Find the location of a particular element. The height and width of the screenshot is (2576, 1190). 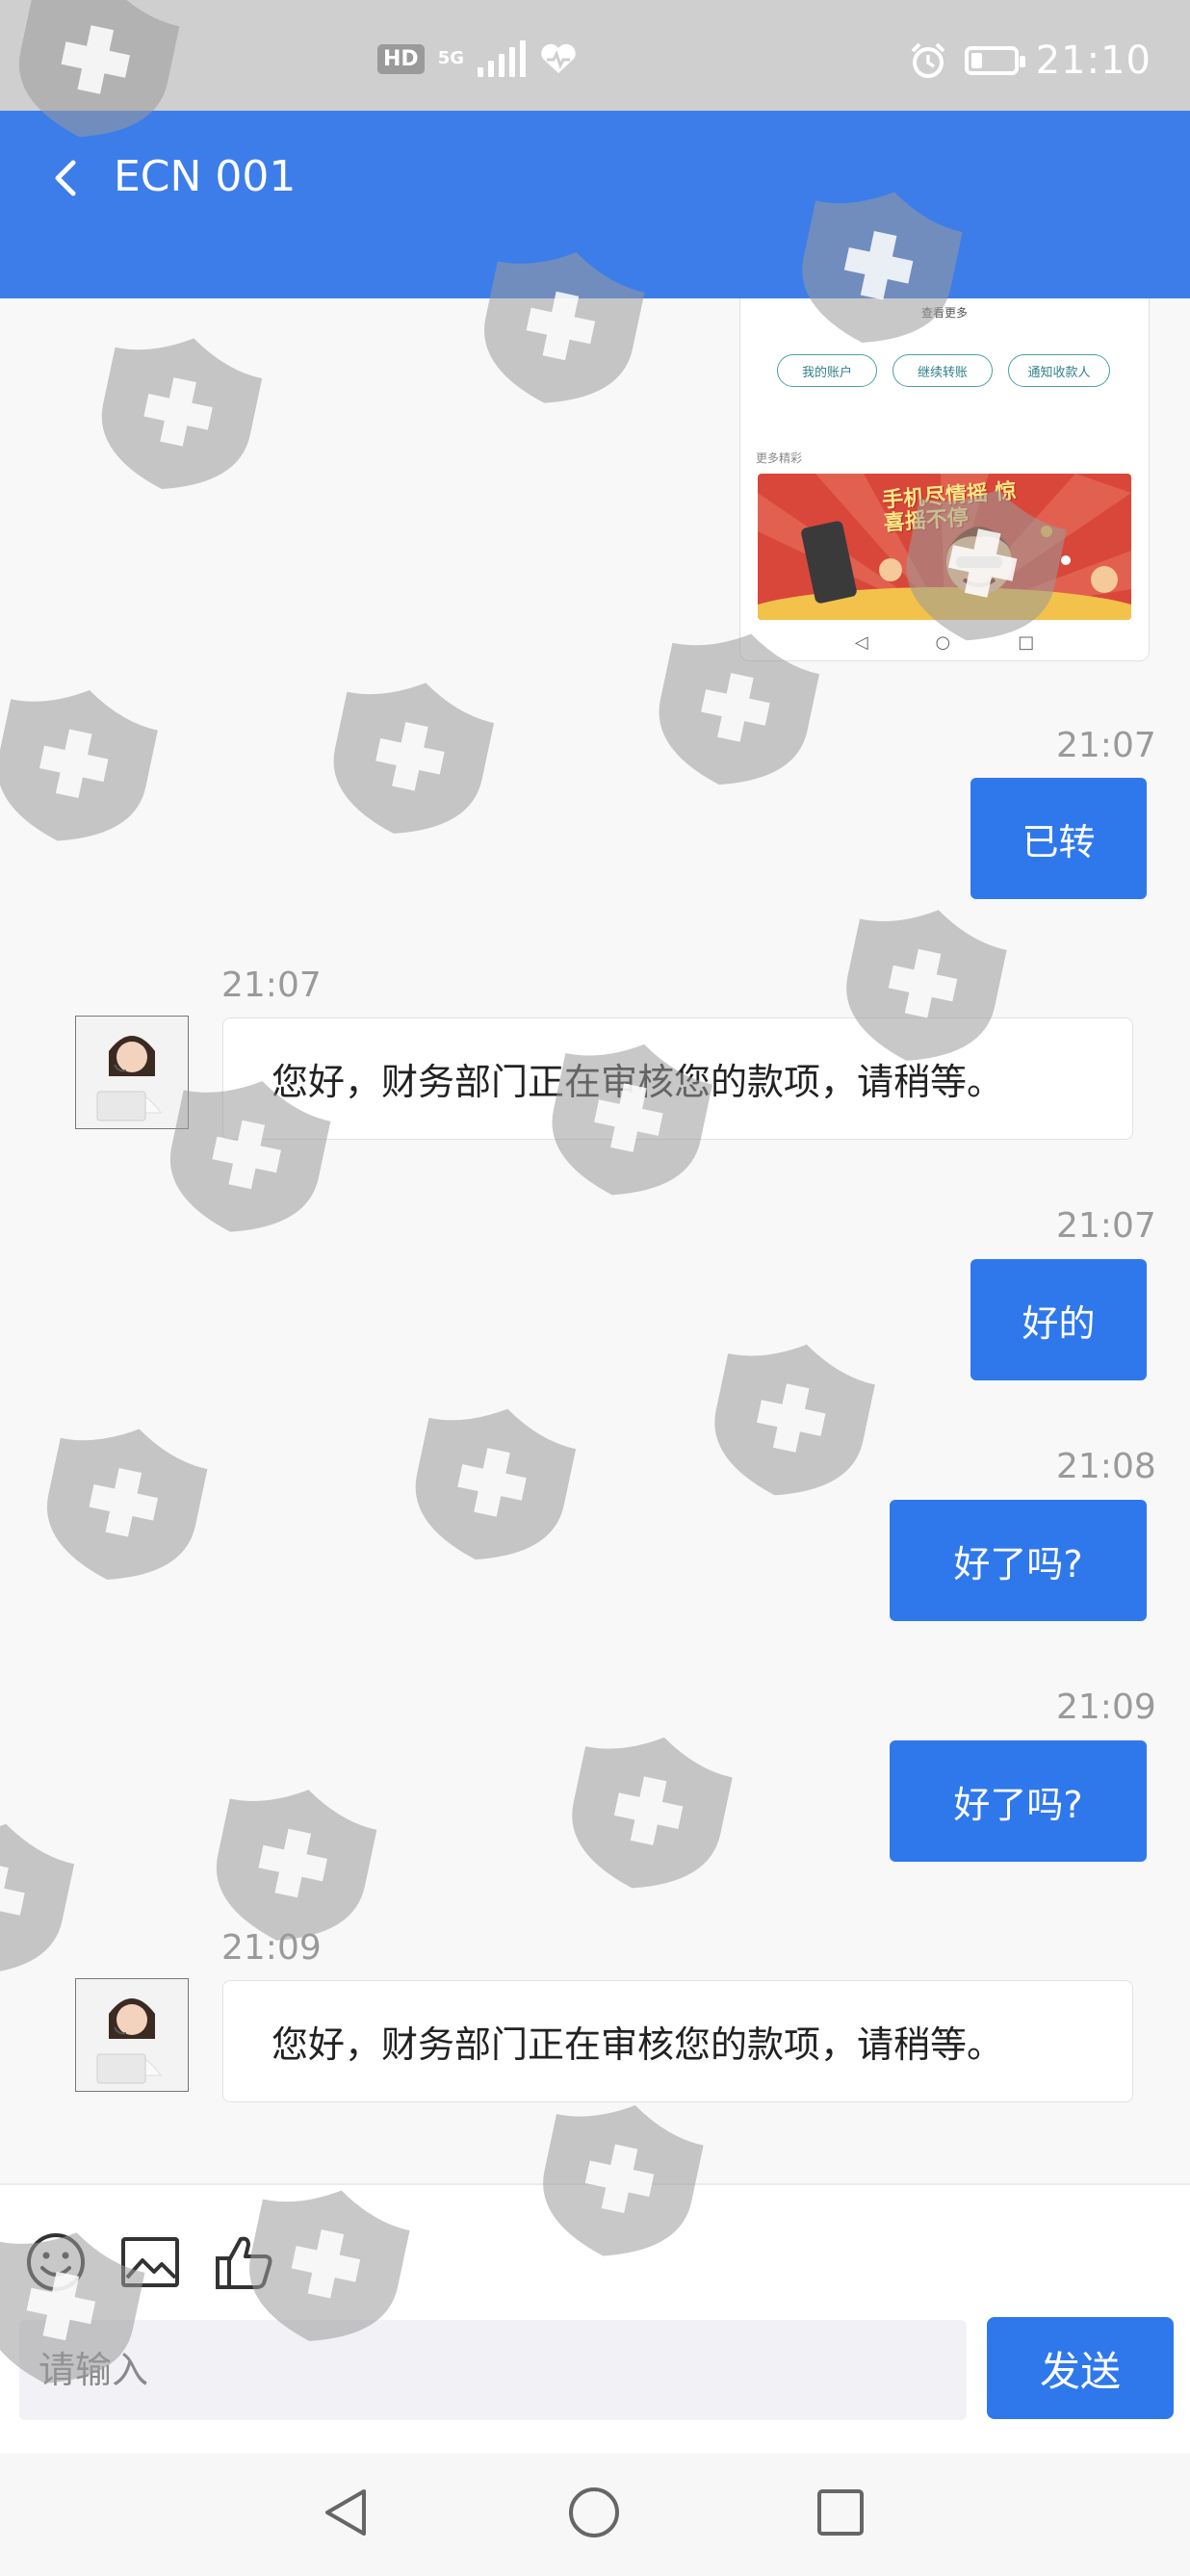

notify-payee-pill: 通知收款人 is located at coordinates (1059, 370).